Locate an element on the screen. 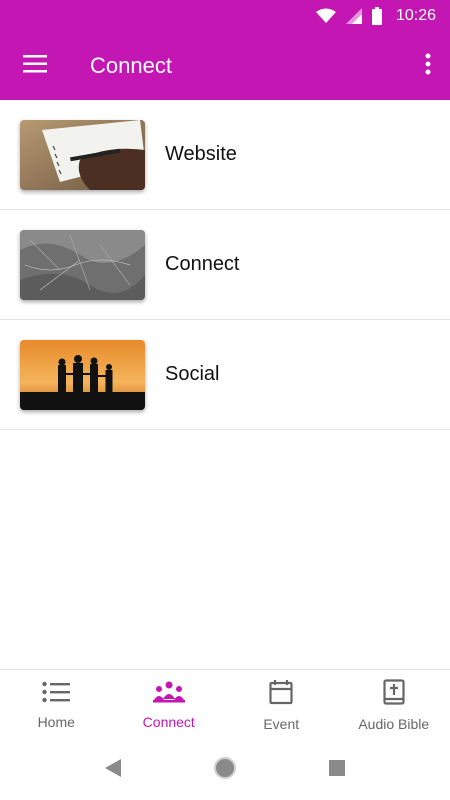  nav-label-event: Event is located at coordinates (281, 724).